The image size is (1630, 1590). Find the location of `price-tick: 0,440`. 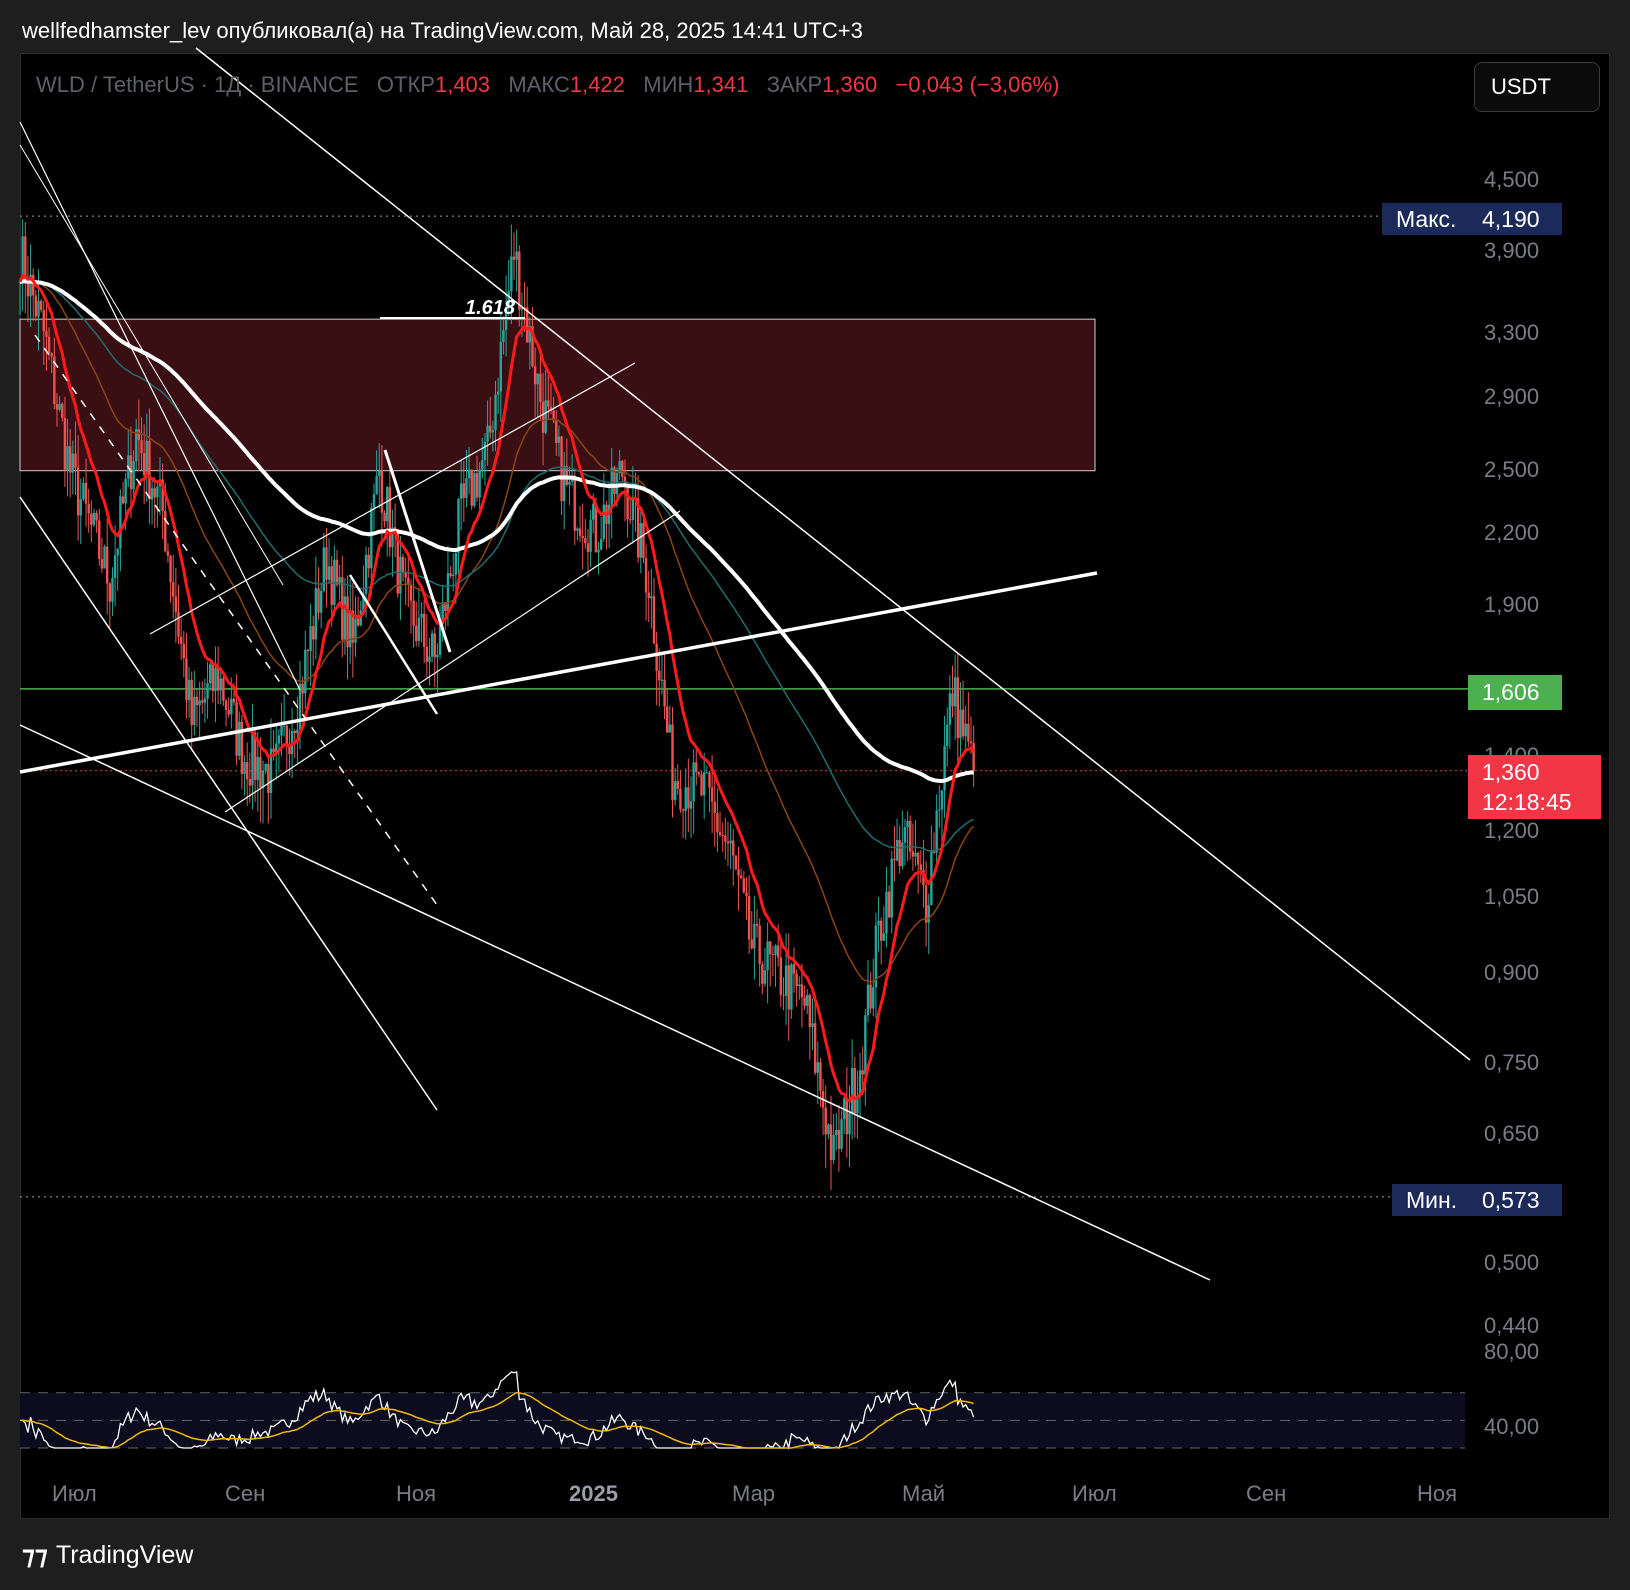

price-tick: 0,440 is located at coordinates (1512, 1325).